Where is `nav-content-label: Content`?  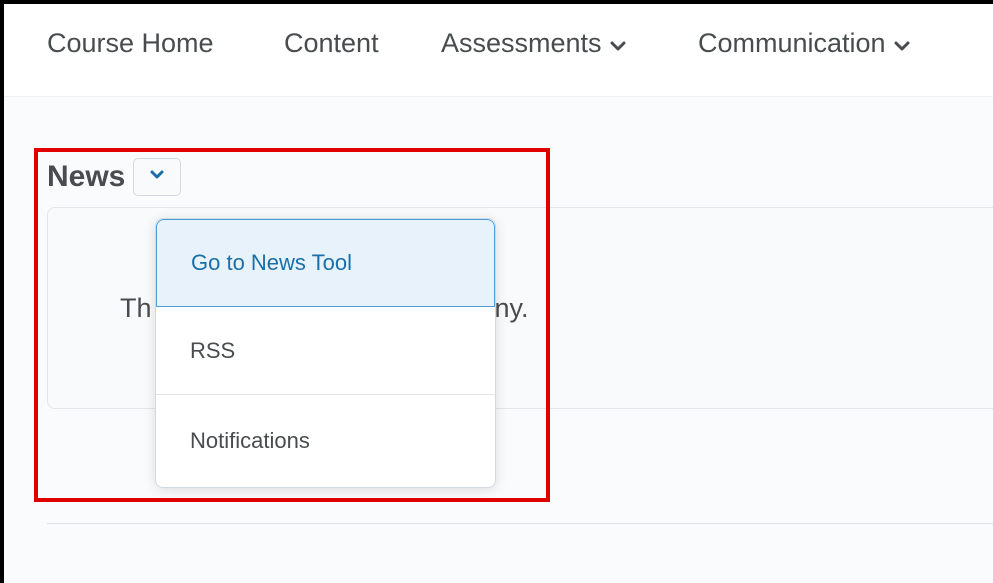 nav-content-label: Content is located at coordinates (331, 43).